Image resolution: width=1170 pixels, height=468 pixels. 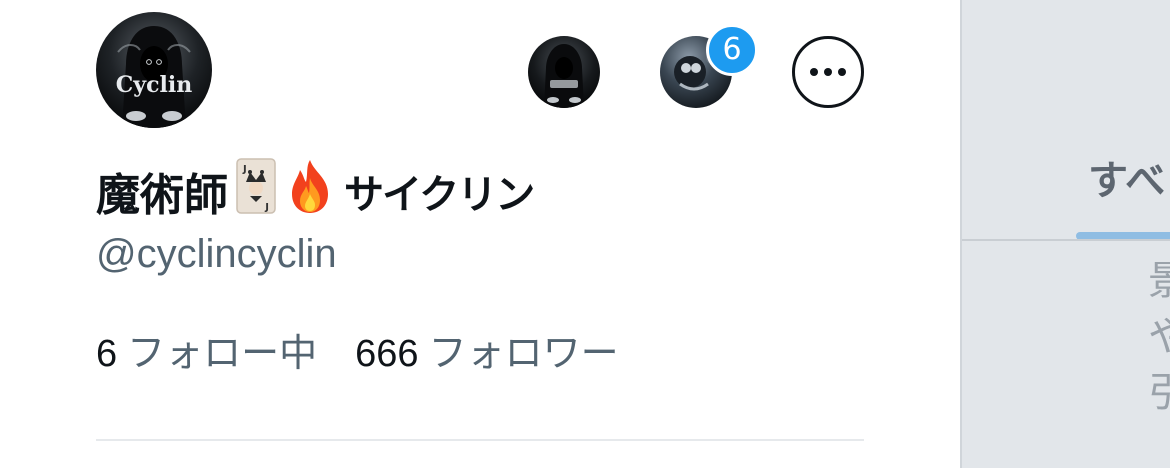 I want to click on hooded-figure-avatar-icon: Cyclin, so click(x=154, y=70).